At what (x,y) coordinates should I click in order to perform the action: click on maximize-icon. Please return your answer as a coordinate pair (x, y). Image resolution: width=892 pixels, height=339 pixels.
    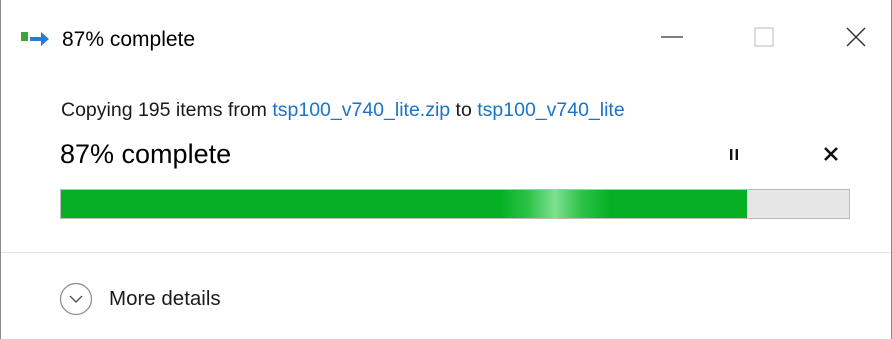
    Looking at the image, I should click on (764, 39).